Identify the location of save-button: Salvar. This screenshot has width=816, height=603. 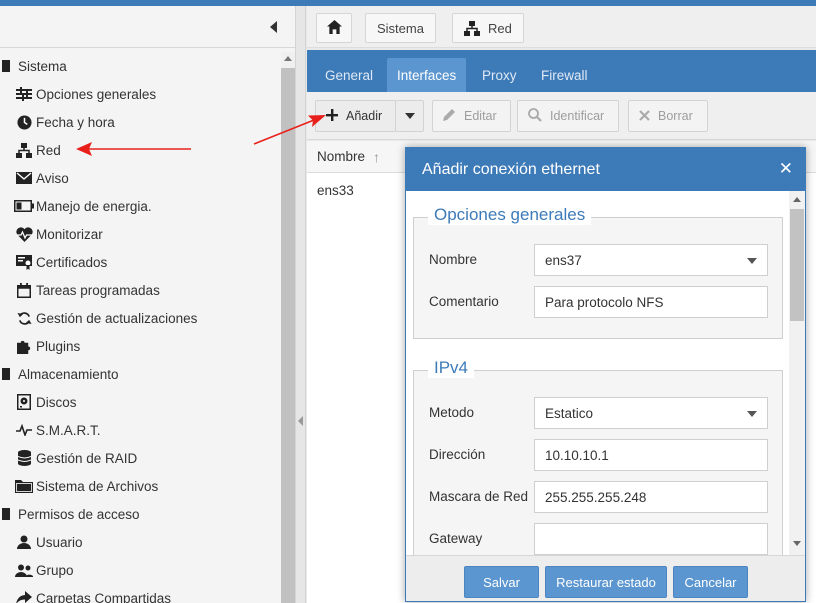
(501, 582).